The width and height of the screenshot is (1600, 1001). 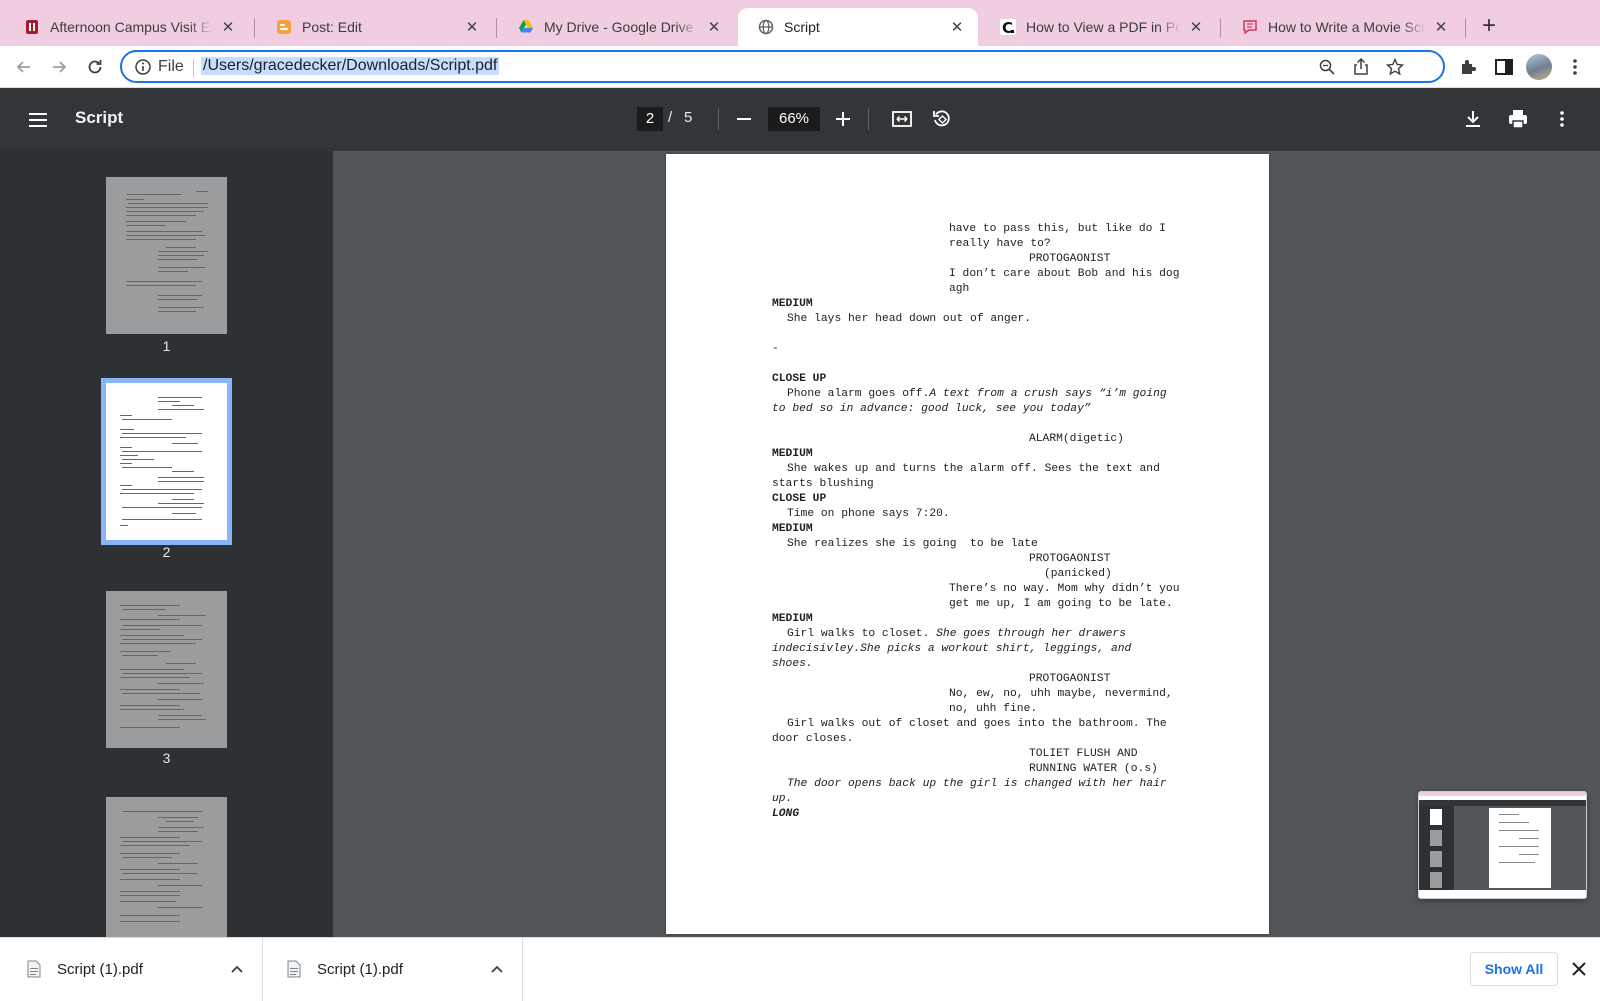 What do you see at coordinates (332, 27) in the screenshot?
I see `tab-title: Post: Edit` at bounding box center [332, 27].